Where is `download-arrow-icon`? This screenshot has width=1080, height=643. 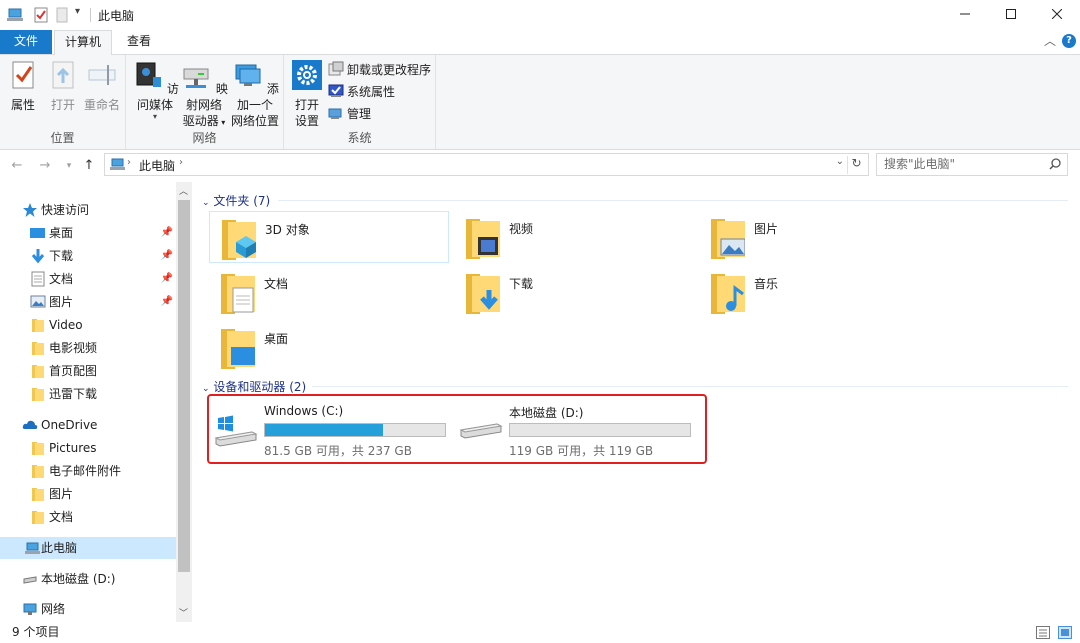
download-arrow-icon is located at coordinates (38, 256).